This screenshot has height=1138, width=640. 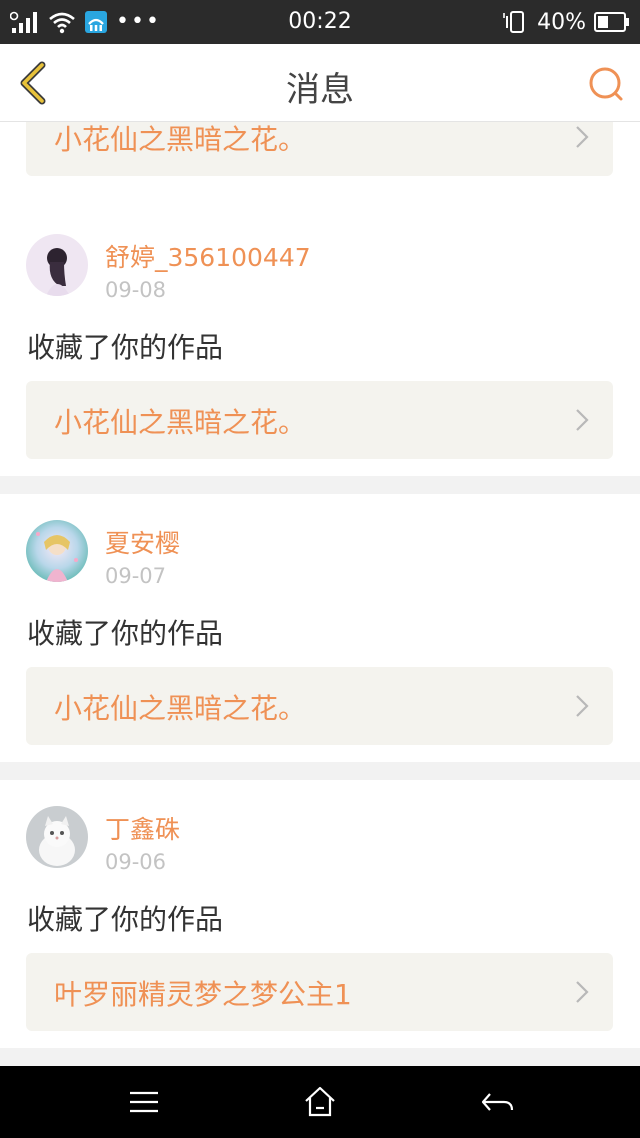 What do you see at coordinates (136, 290) in the screenshot?
I see `timestamp: 09-08` at bounding box center [136, 290].